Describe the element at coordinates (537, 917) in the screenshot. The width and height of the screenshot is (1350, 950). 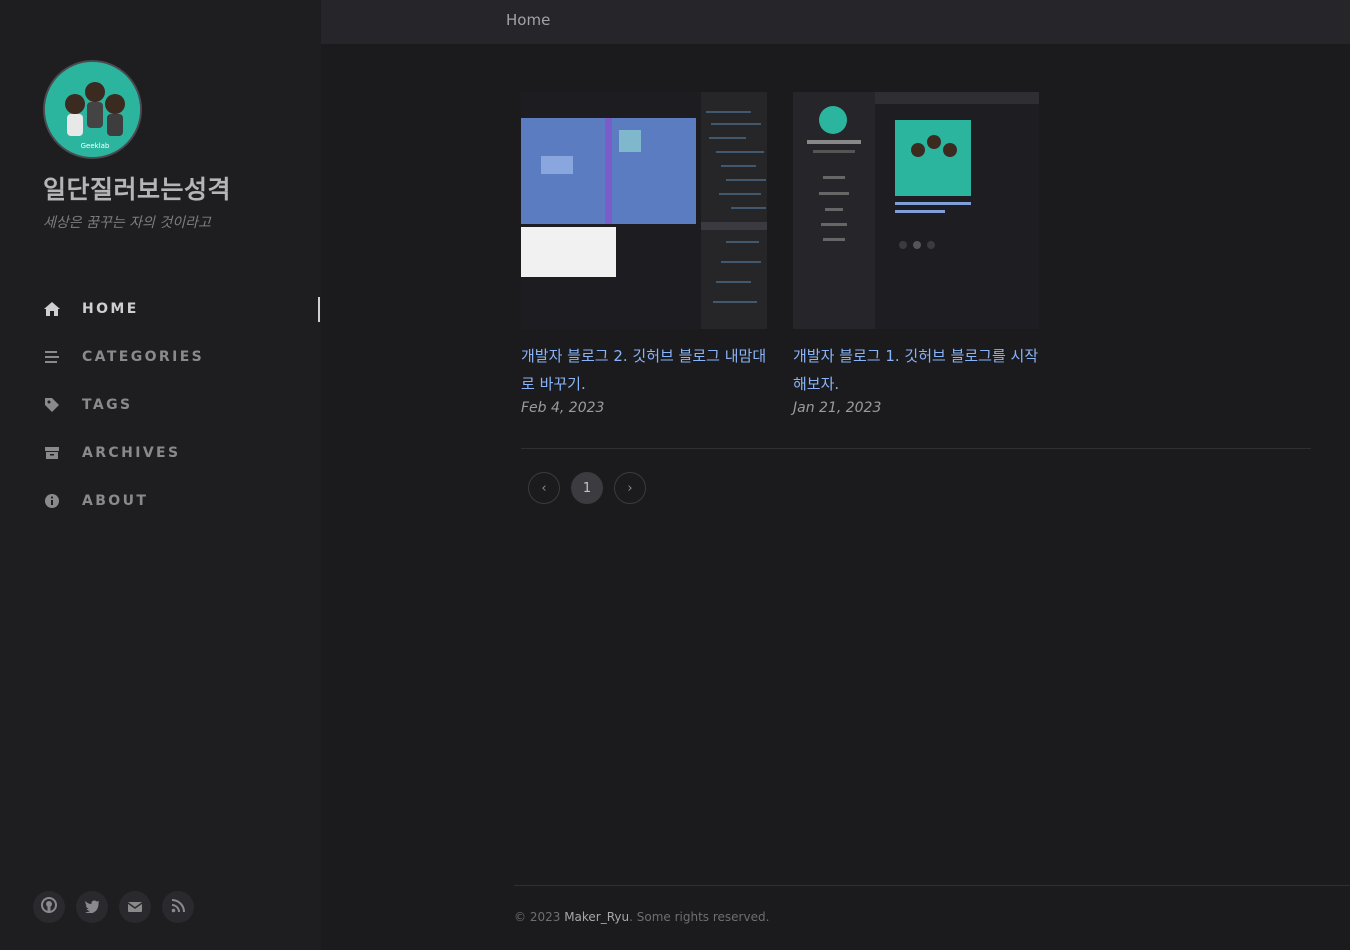
I see `footer-copyright: © 2023` at that location.